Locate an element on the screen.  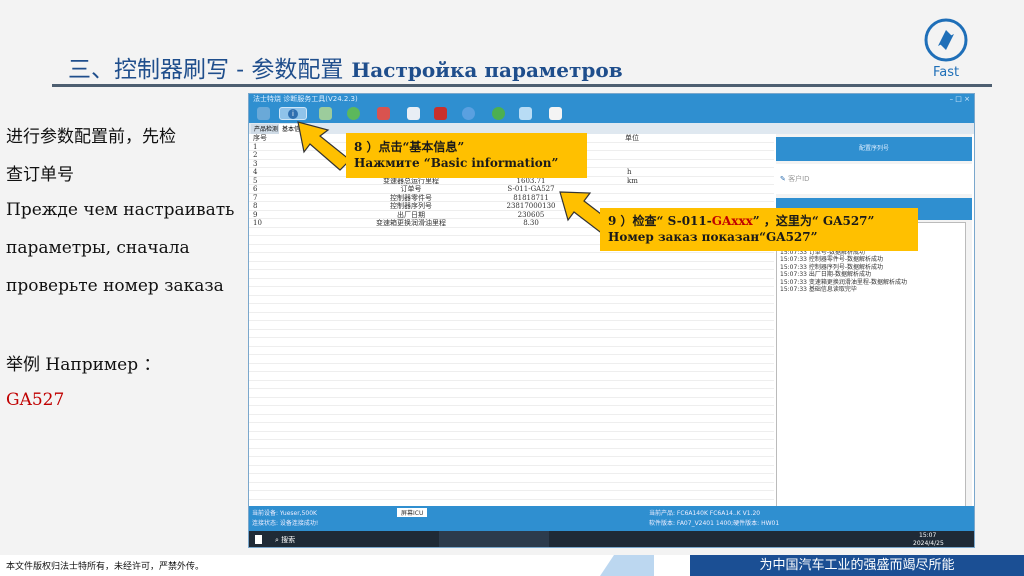
footer-stripe is located at coordinates (627, 565).